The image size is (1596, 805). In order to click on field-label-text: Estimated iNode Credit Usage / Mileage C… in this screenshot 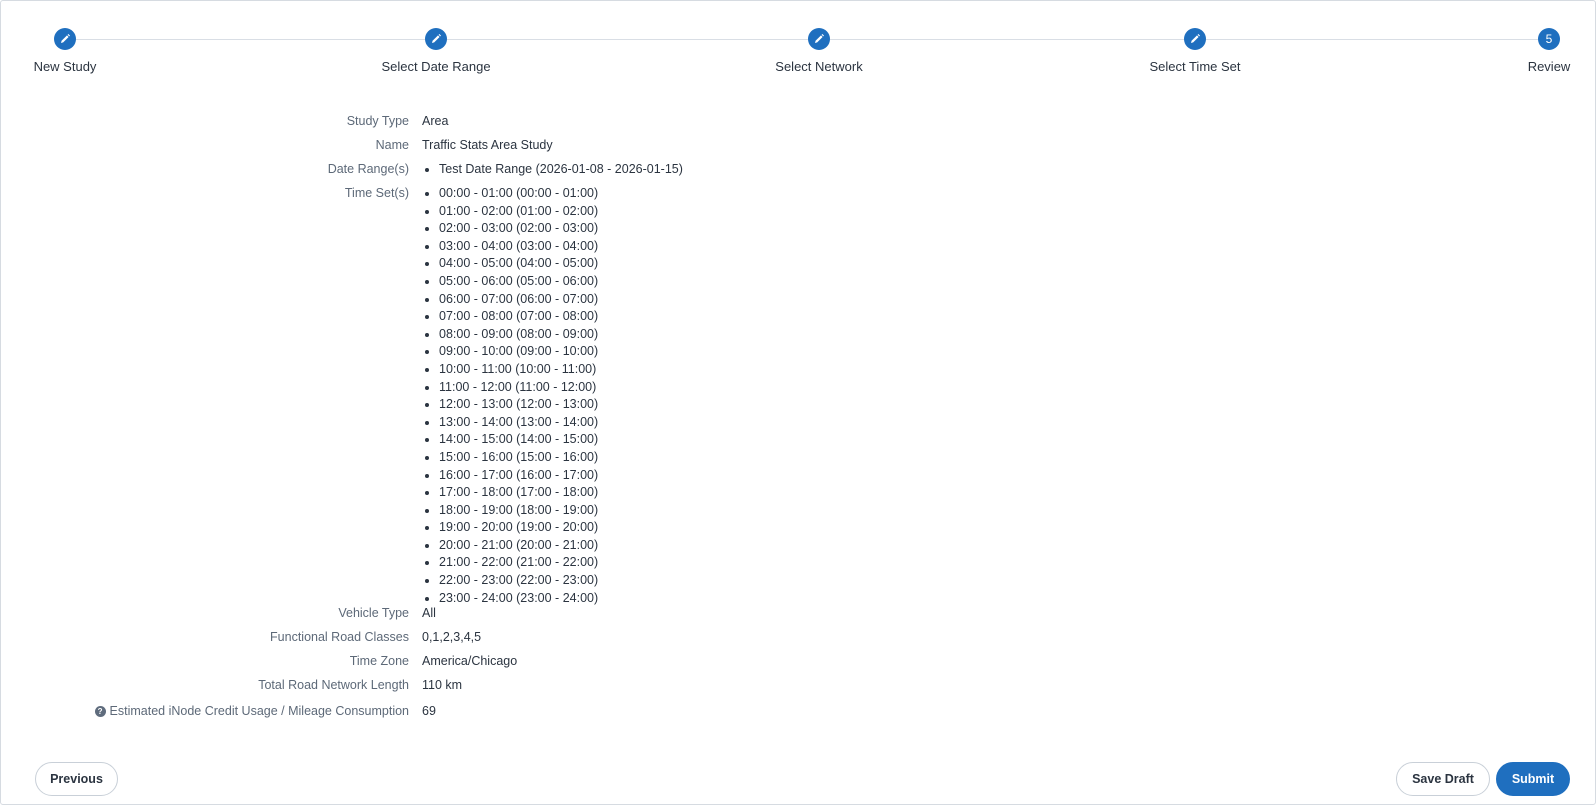, I will do `click(259, 711)`.